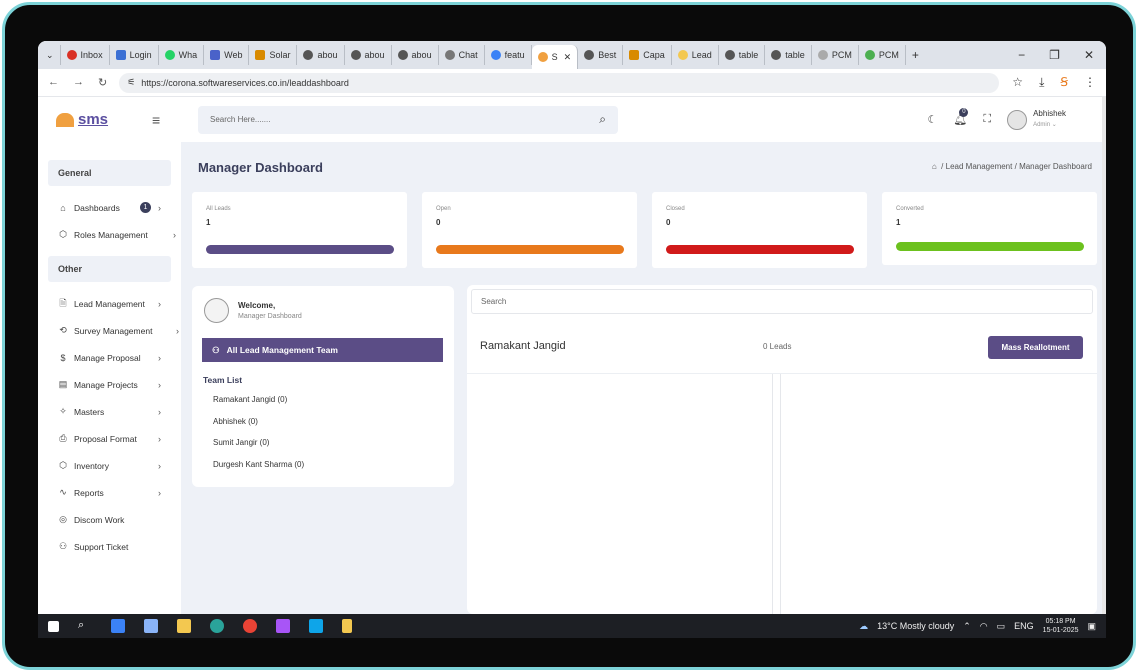 This screenshot has width=1138, height=672. Describe the element at coordinates (568, 57) in the screenshot. I see `close-tab-icon: ✕` at that location.